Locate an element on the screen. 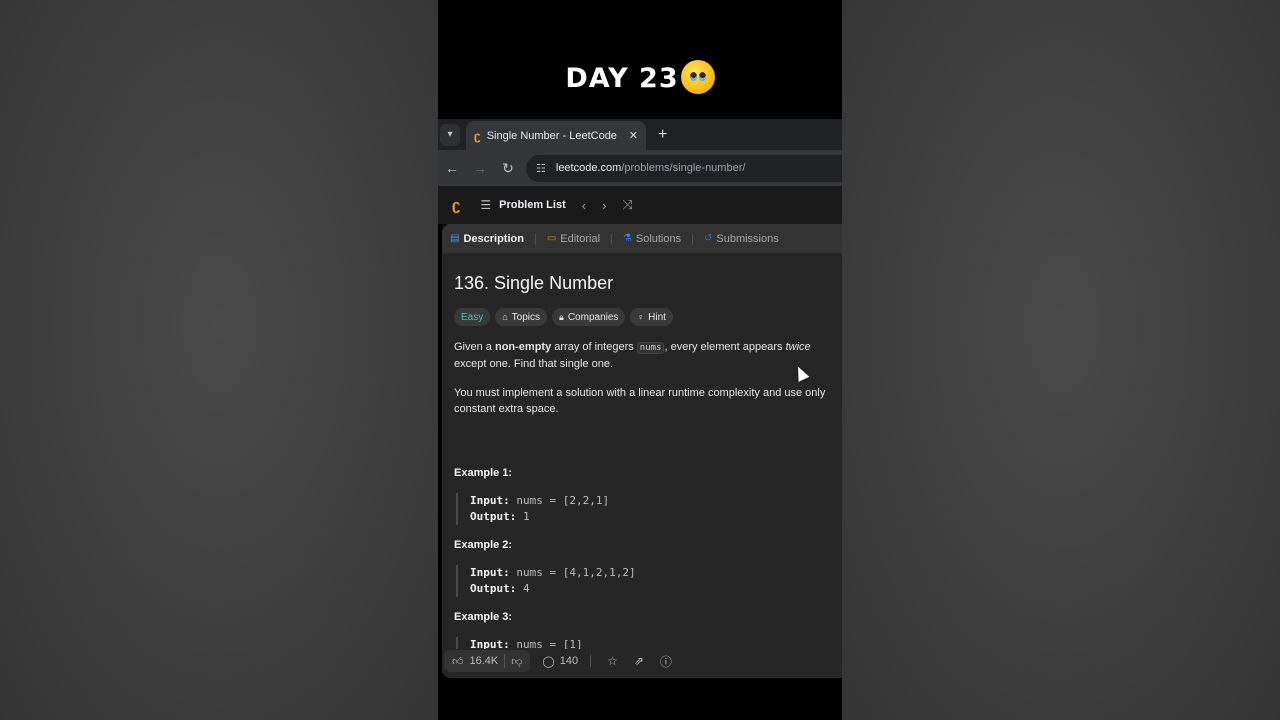  address-bar: ☷ leetcode.com/problems/single-number/ is located at coordinates (684, 168).